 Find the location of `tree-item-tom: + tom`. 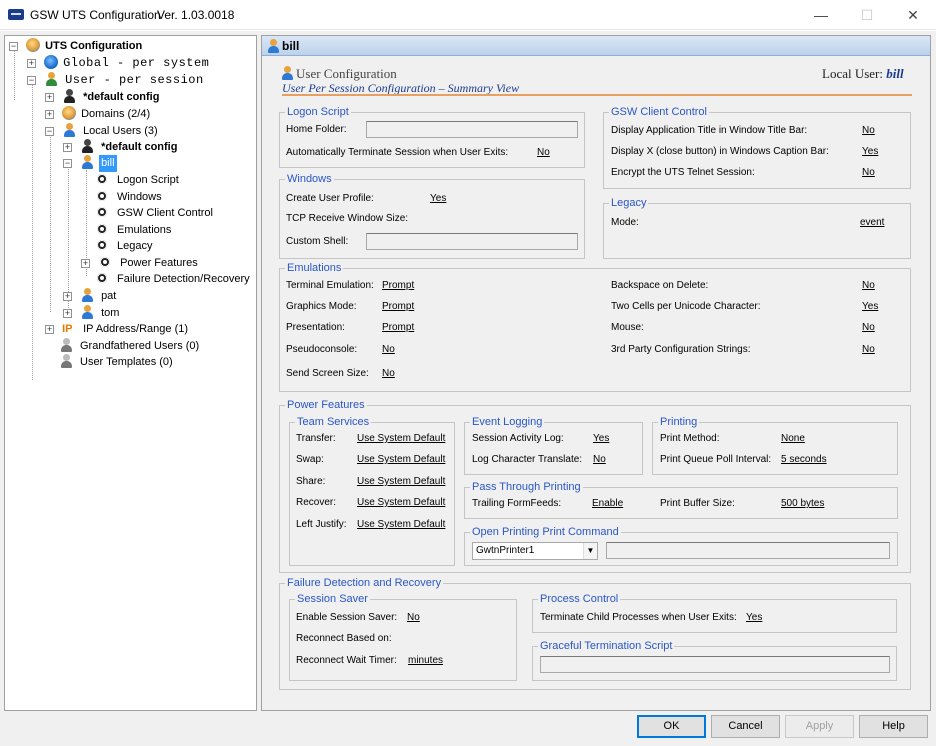

tree-item-tom: + tom is located at coordinates (92, 313).